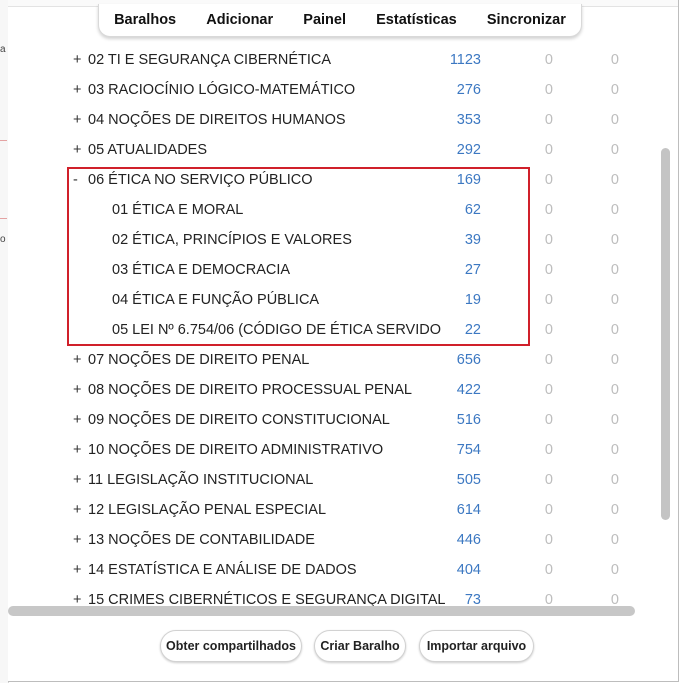  Describe the element at coordinates (3, 140) in the screenshot. I see `background-window-divider` at that location.